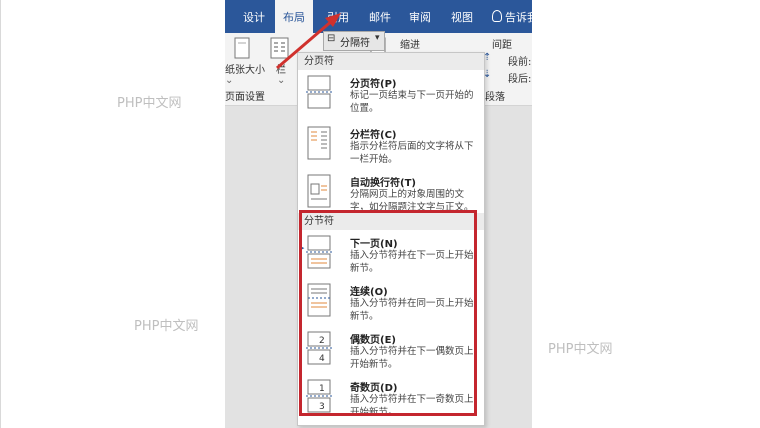  I want to click on menu-item-text-wrapping-break: 自动换行符(T) 分隔网页上的对象周围的文字，如分隔题注文字与正文。, so click(391, 194).